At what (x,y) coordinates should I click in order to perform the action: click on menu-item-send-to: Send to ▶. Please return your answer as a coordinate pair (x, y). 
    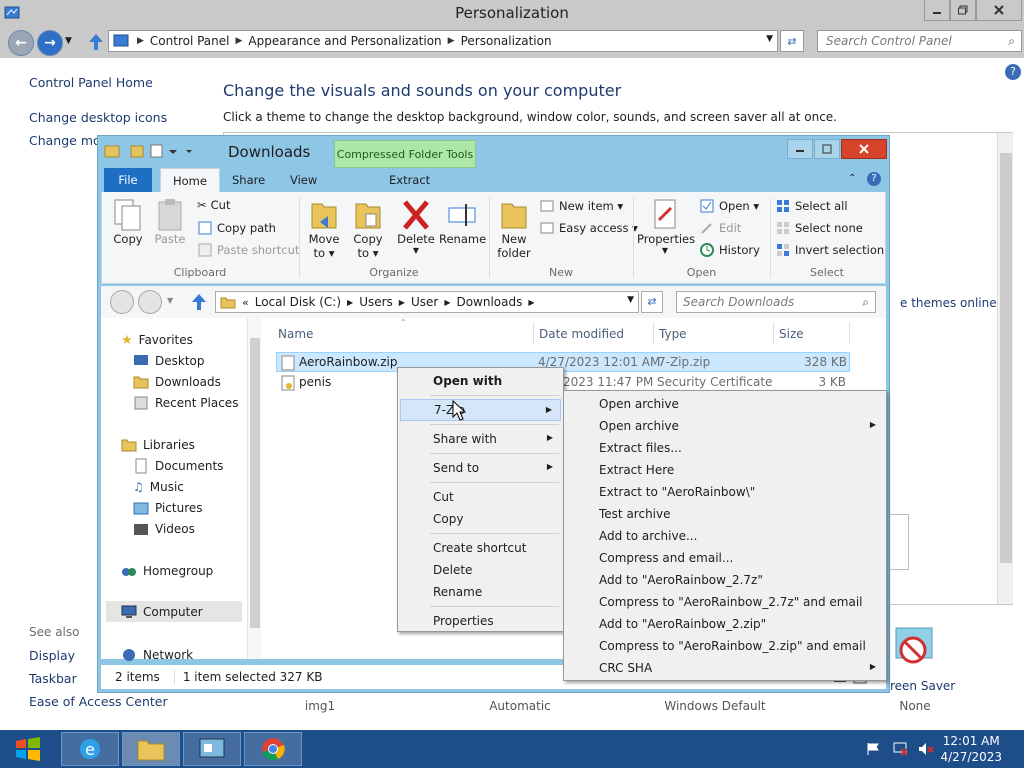
    Looking at the image, I should click on (480, 468).